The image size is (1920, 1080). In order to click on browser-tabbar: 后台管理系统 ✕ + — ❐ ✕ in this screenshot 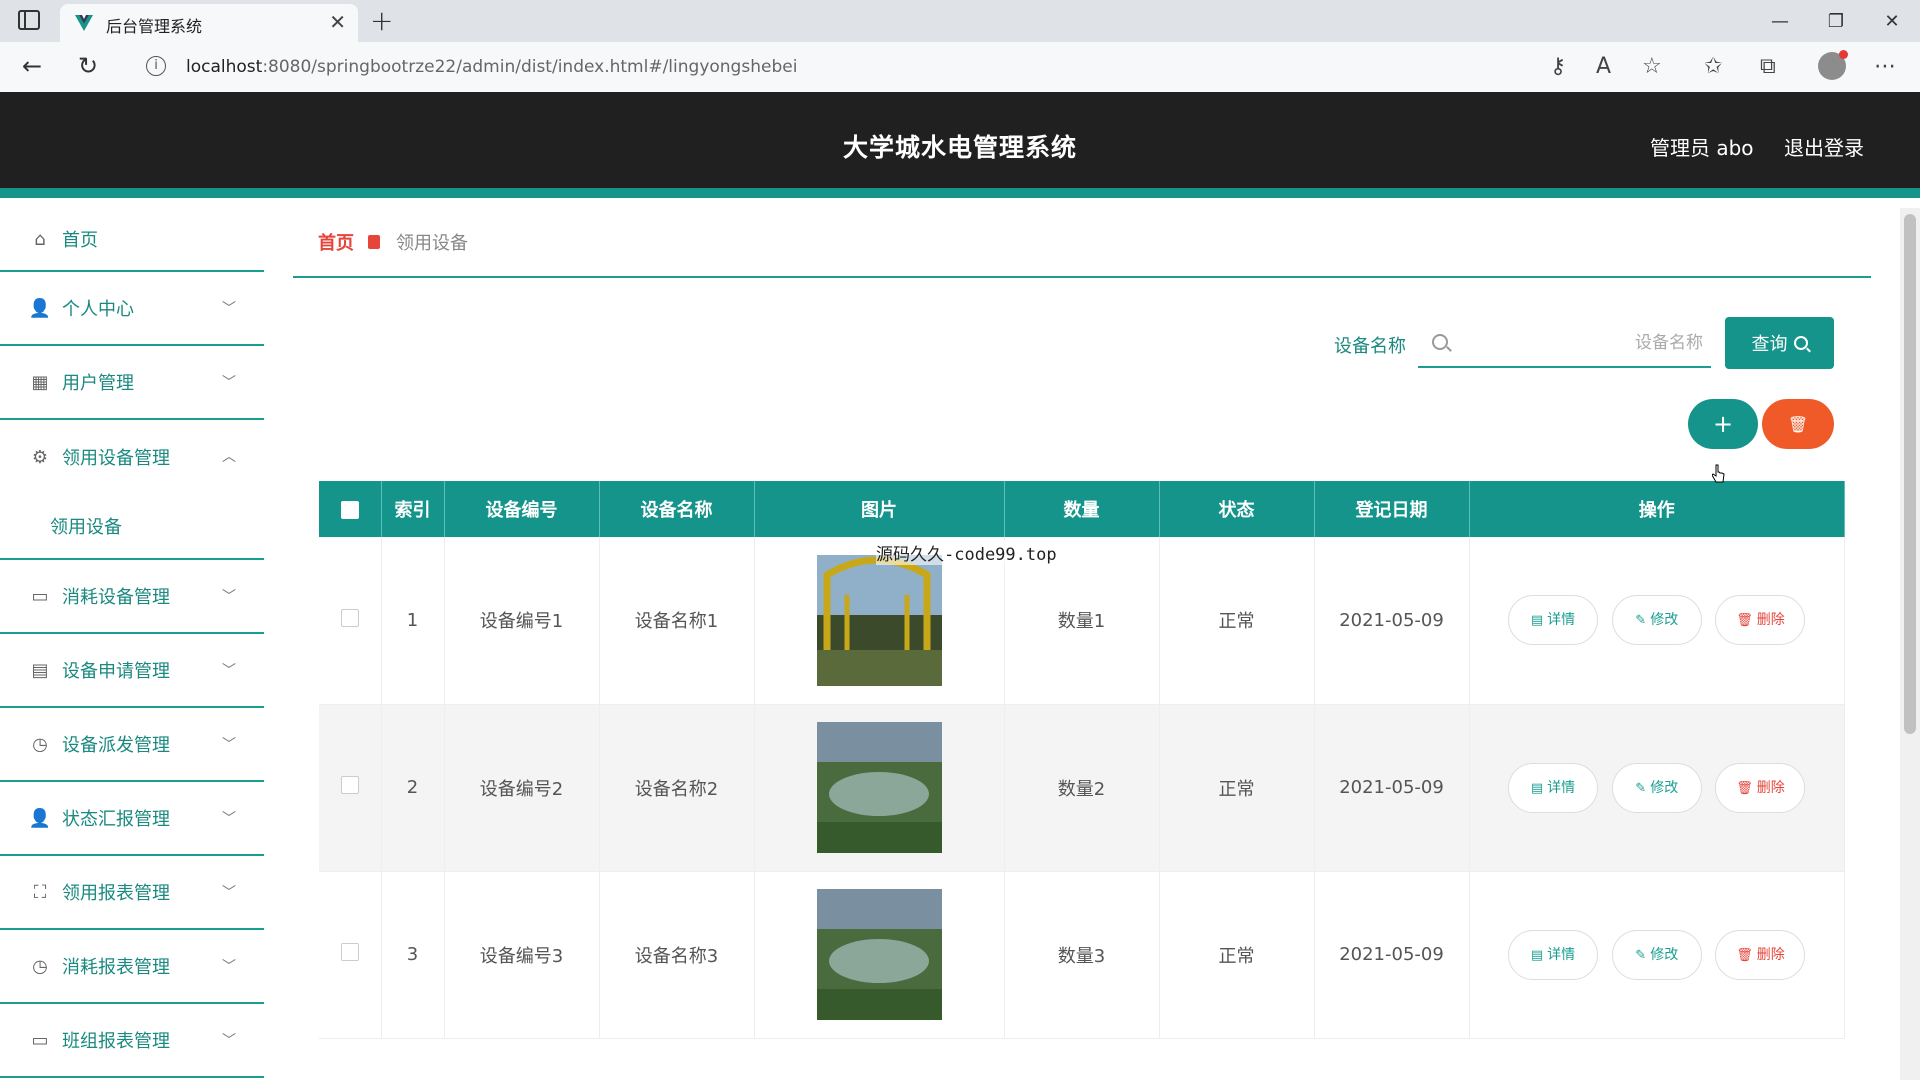, I will do `click(960, 21)`.